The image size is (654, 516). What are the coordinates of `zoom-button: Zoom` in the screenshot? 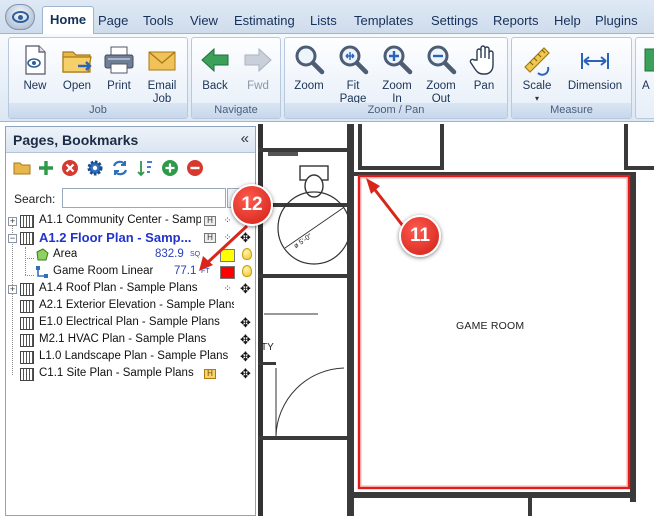 It's located at (309, 72).